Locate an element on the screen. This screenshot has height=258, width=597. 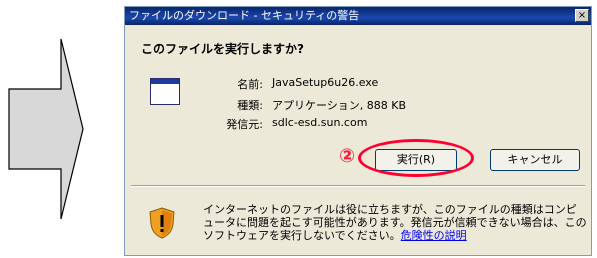
step-number: ② is located at coordinates (347, 156).